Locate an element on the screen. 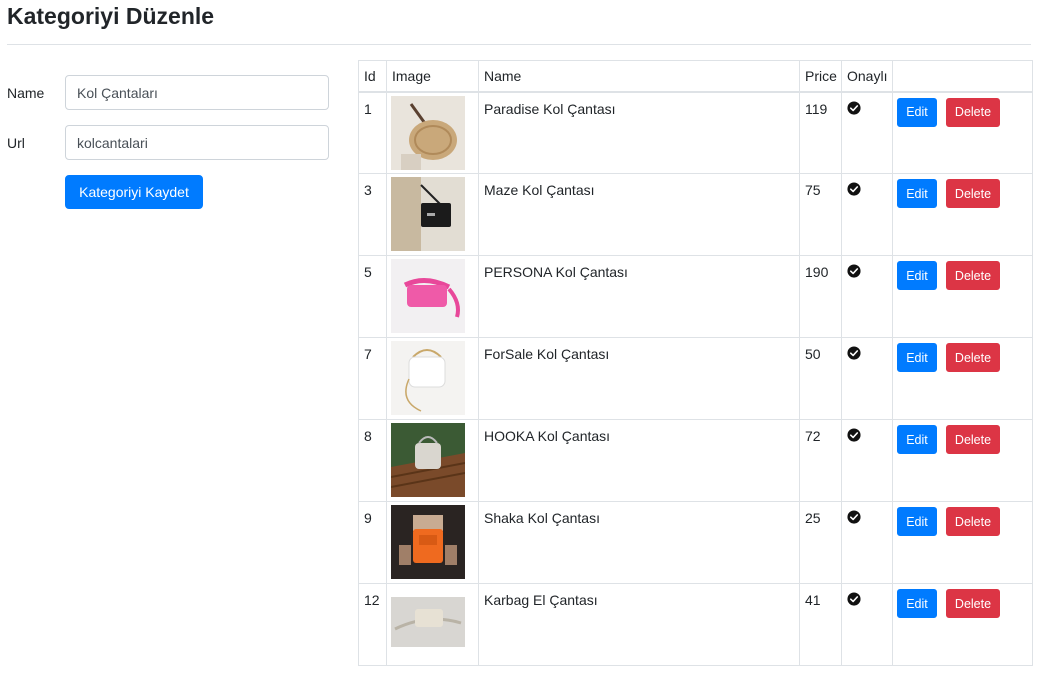 The width and height of the screenshot is (1054, 680). row-name: PERSONA Kol Çantası is located at coordinates (639, 296).